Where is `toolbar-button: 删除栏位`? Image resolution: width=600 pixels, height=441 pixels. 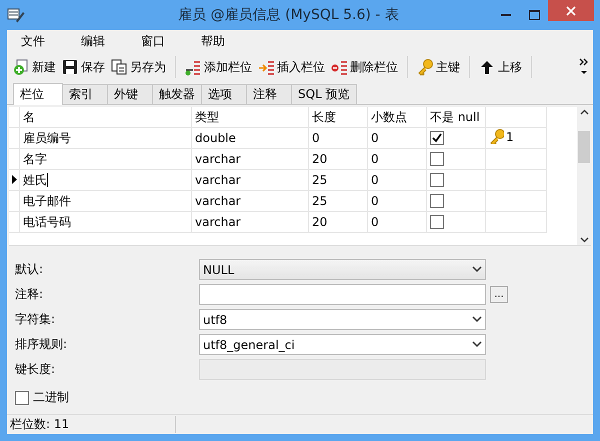
toolbar-button: 删除栏位 is located at coordinates (364, 67).